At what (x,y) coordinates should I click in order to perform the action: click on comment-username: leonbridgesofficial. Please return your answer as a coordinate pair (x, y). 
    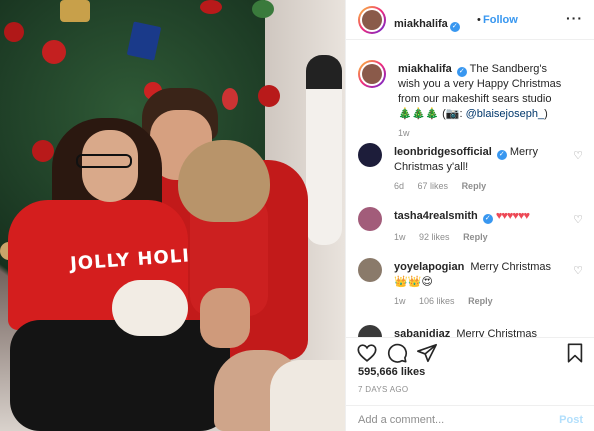
    Looking at the image, I should click on (443, 152).